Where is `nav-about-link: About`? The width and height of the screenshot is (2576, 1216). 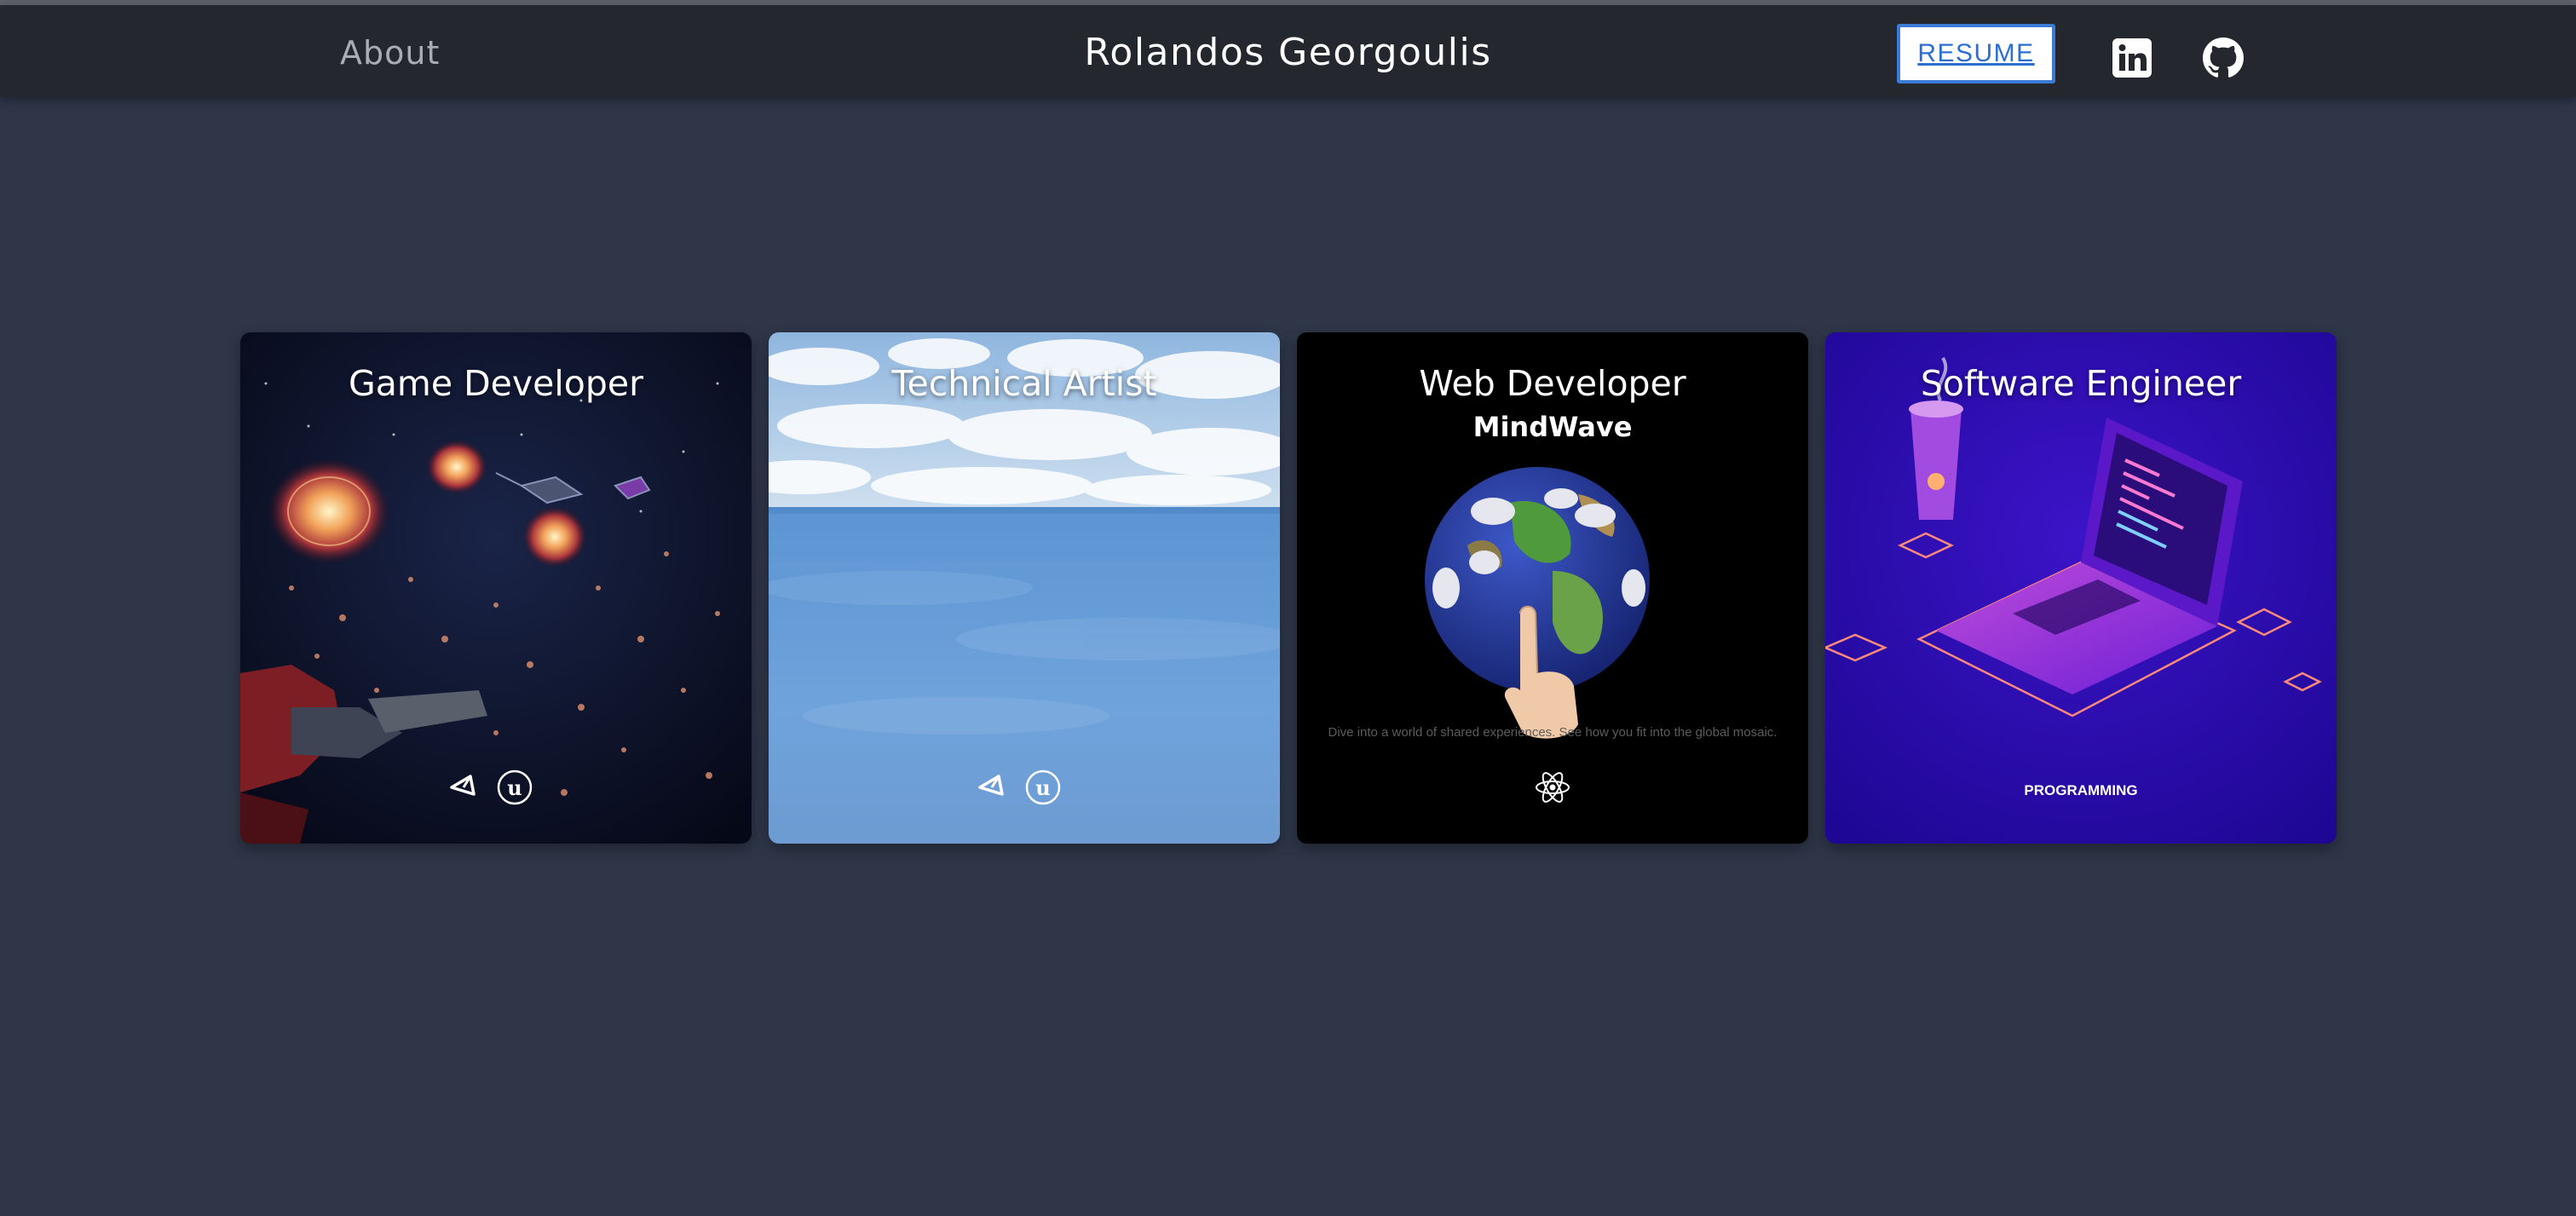 nav-about-link: About is located at coordinates (390, 53).